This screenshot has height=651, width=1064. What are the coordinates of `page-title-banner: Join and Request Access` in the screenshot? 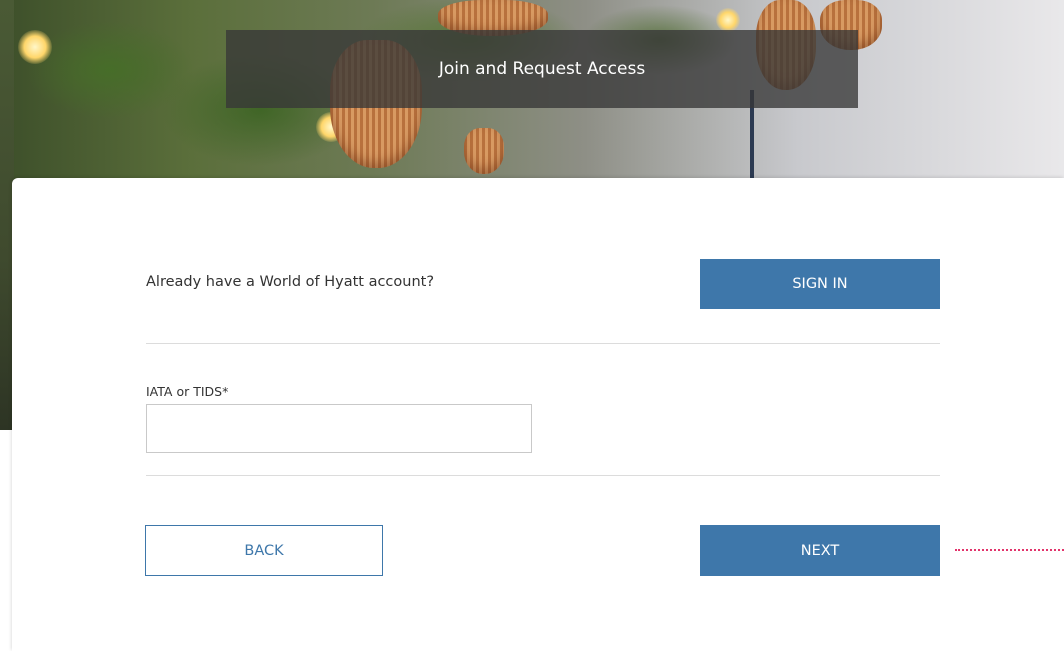 It's located at (542, 69).